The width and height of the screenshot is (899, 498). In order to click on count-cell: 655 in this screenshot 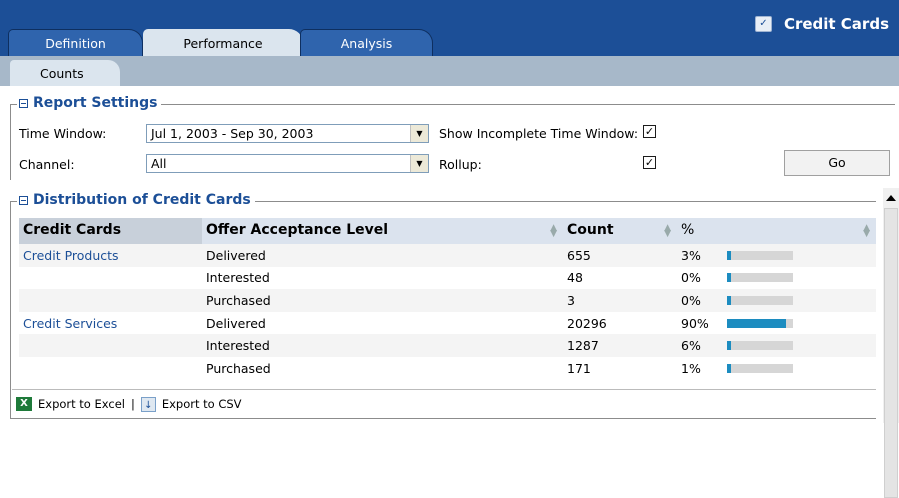, I will do `click(579, 255)`.